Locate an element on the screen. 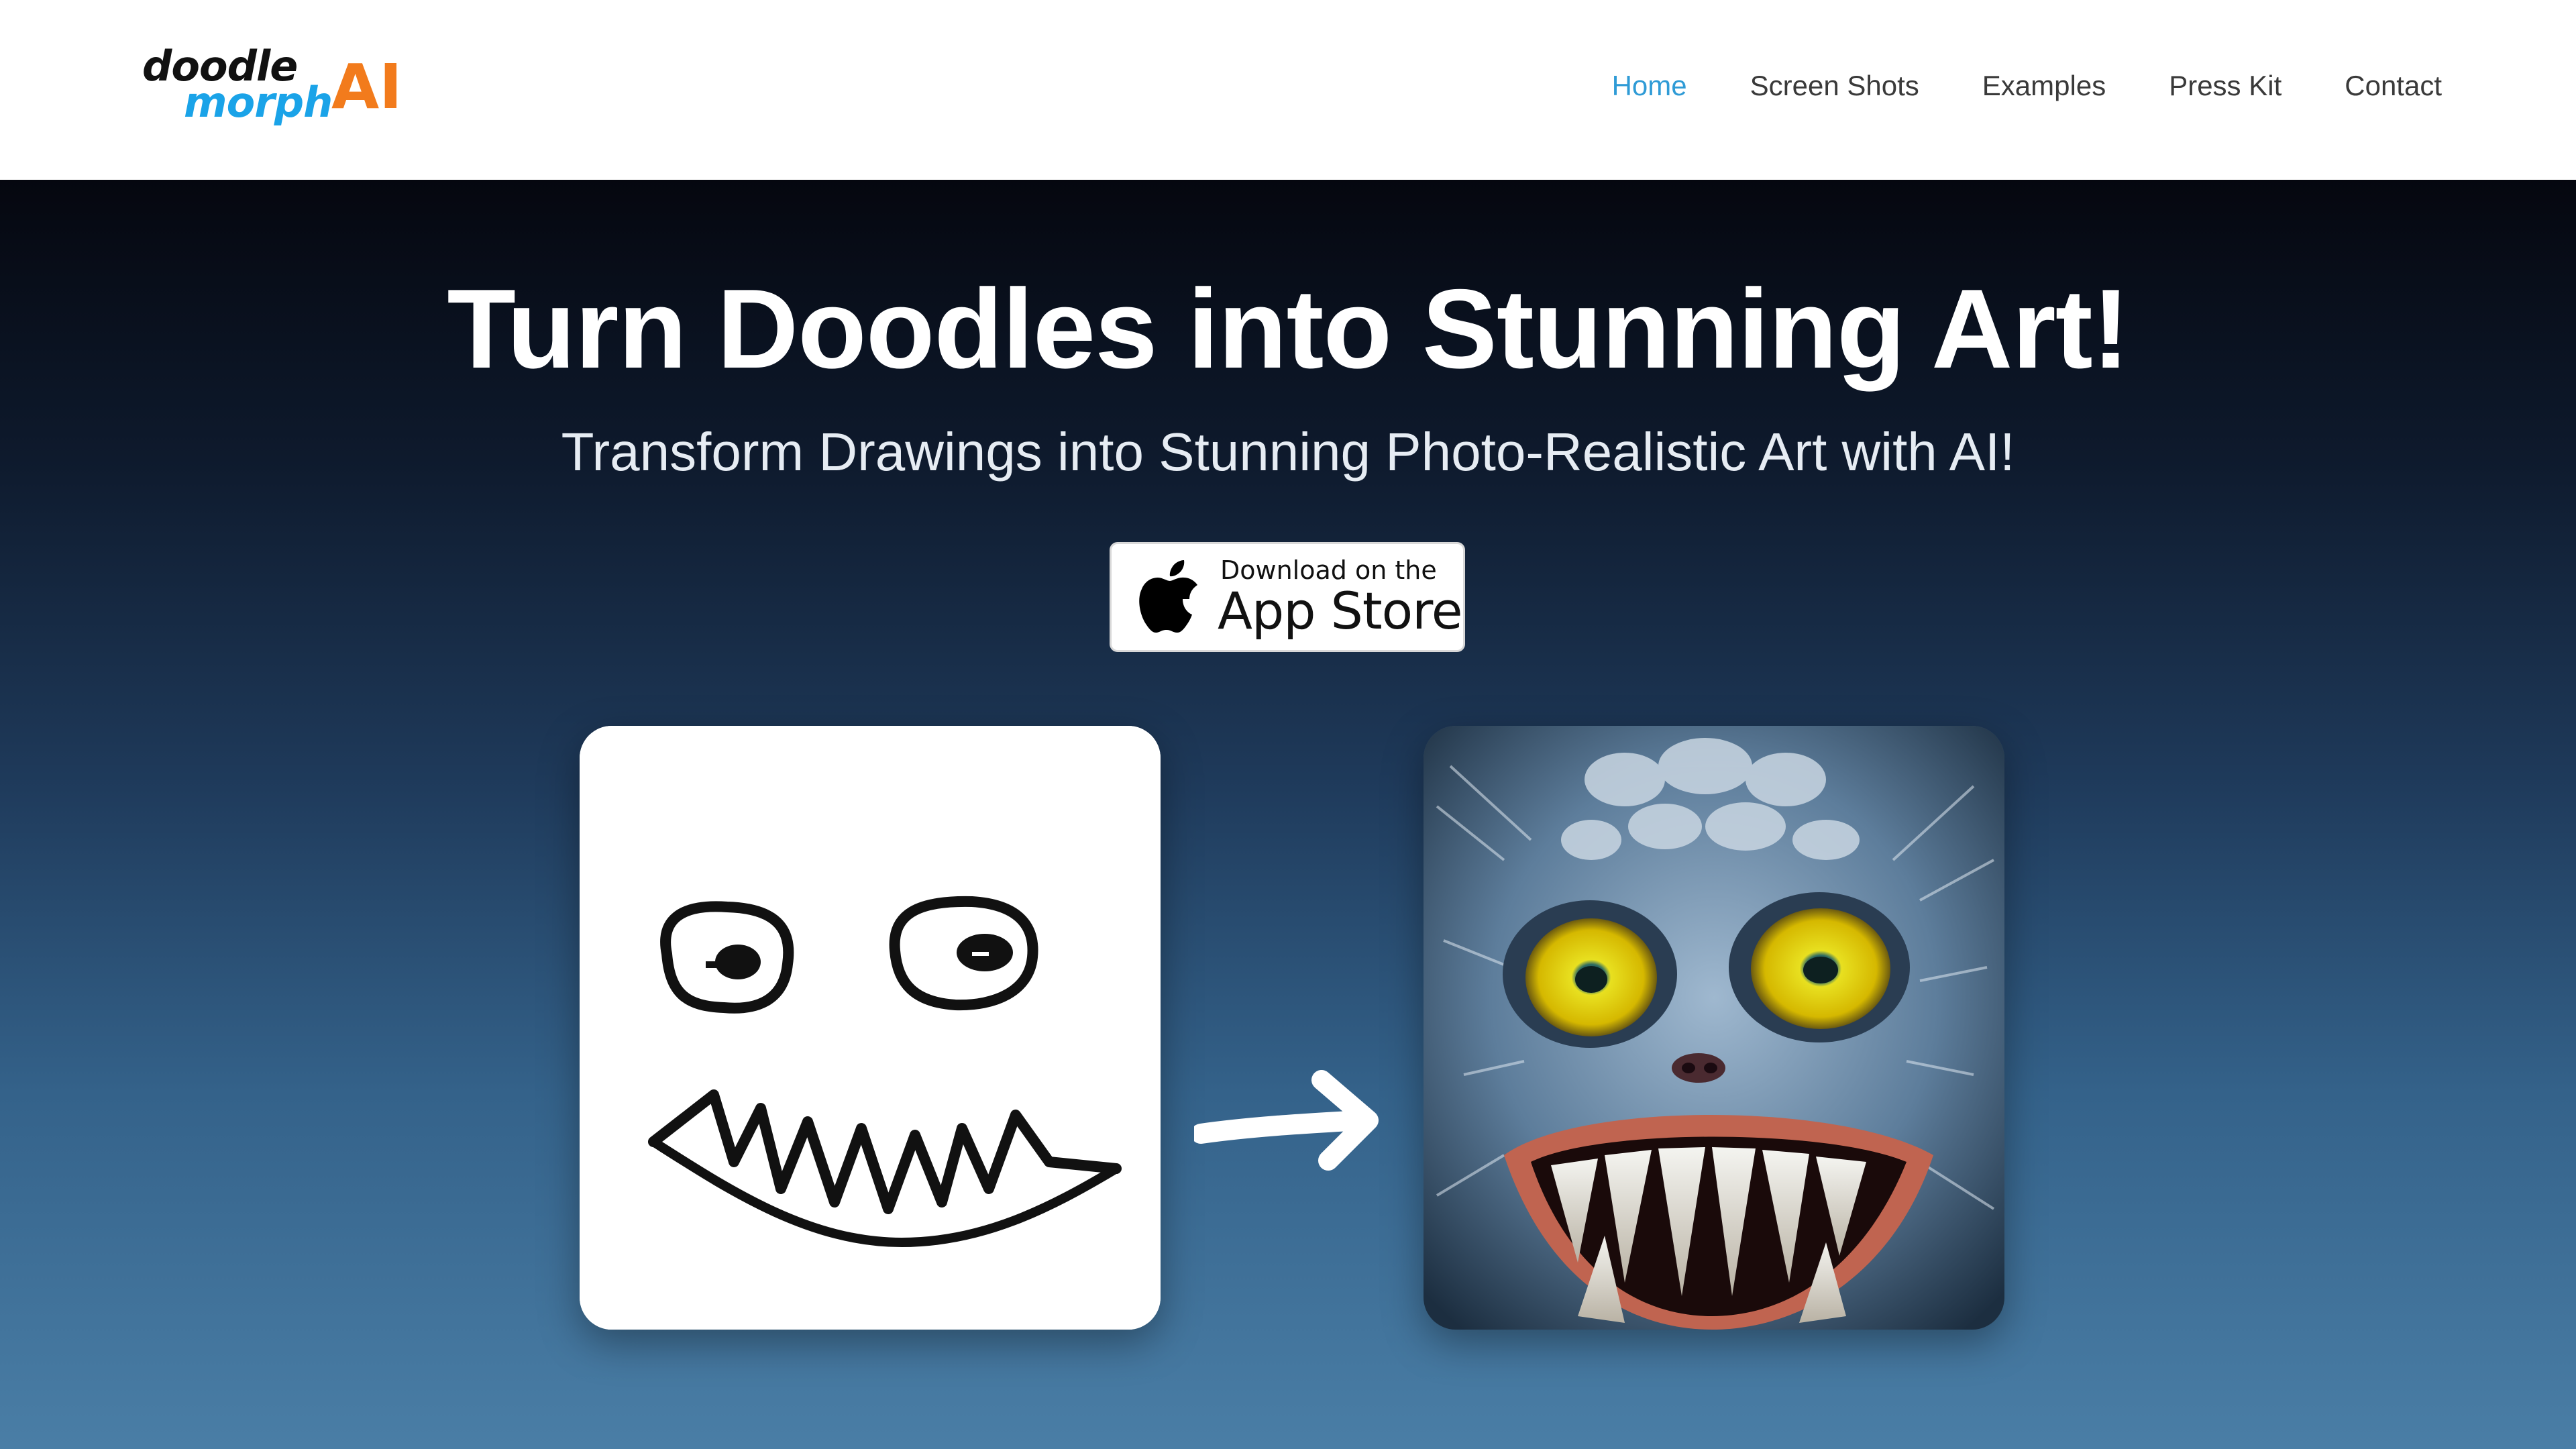 This screenshot has width=2576, height=1449. monster-art-image is located at coordinates (1714, 1028).